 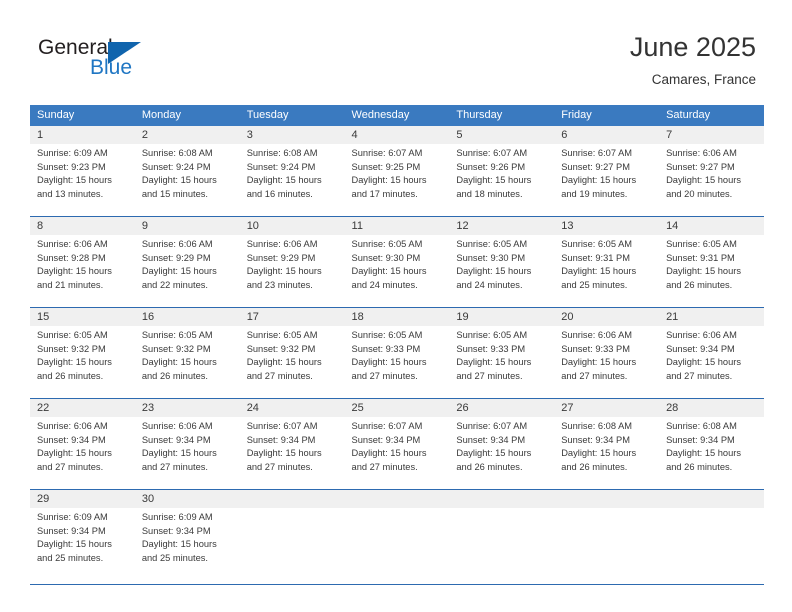 What do you see at coordinates (606, 546) in the screenshot?
I see `day-cell` at bounding box center [606, 546].